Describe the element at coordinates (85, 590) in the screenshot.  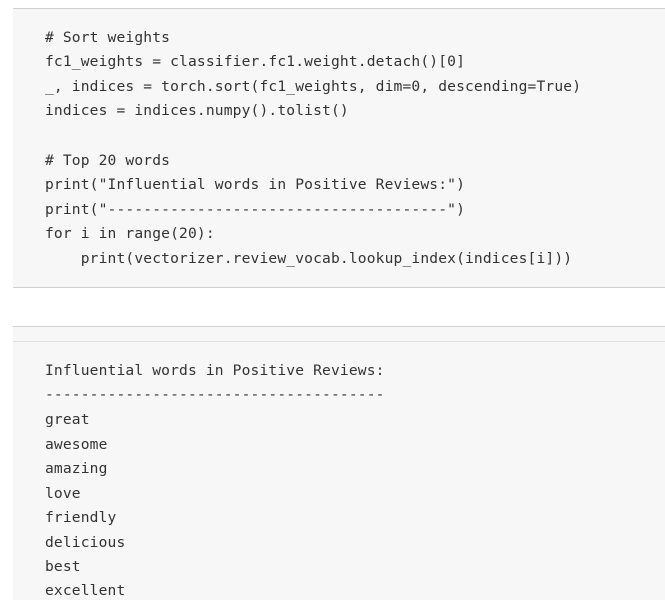
I see `output-word: excellent` at that location.